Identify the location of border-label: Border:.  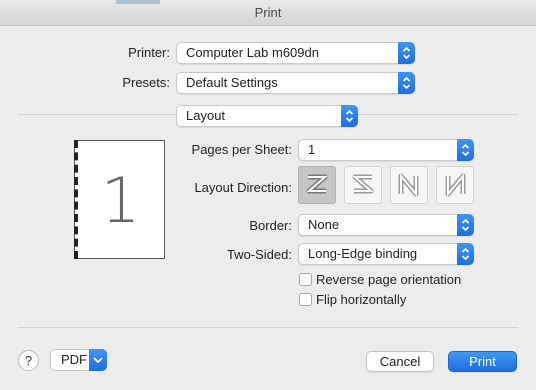
(270, 225).